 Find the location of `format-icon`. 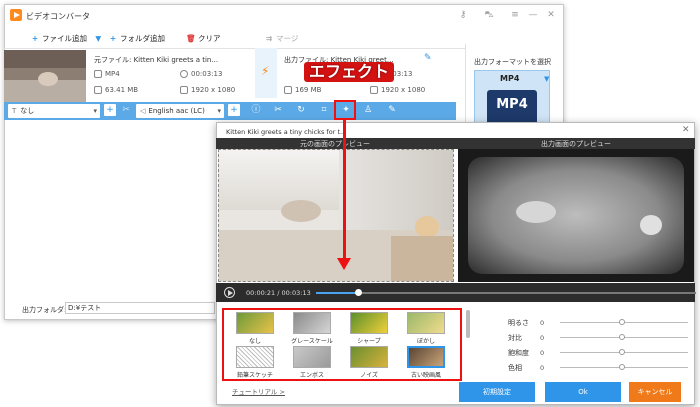

format-icon is located at coordinates (98, 74).